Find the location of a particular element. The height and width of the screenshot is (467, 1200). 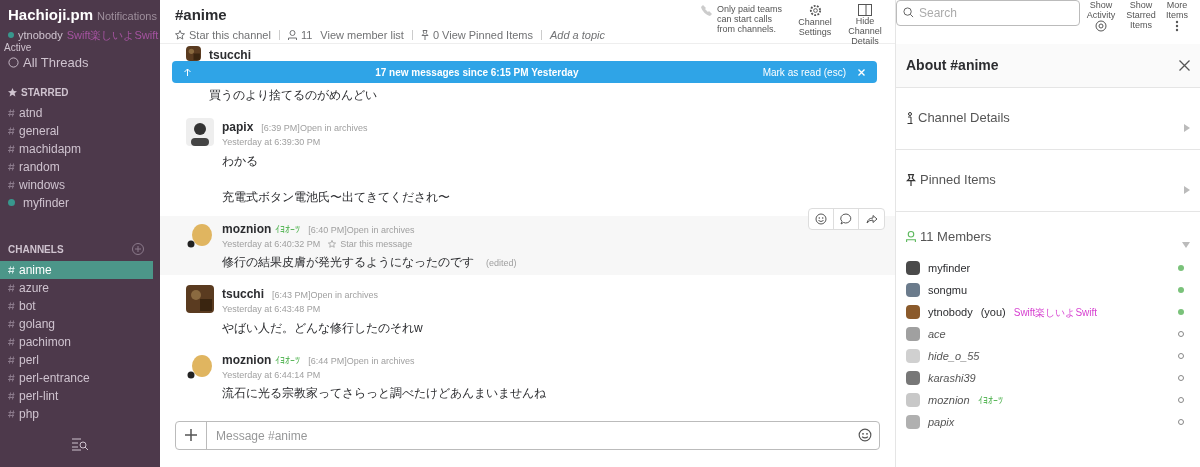

channel-item: bot is located at coordinates (76, 305).